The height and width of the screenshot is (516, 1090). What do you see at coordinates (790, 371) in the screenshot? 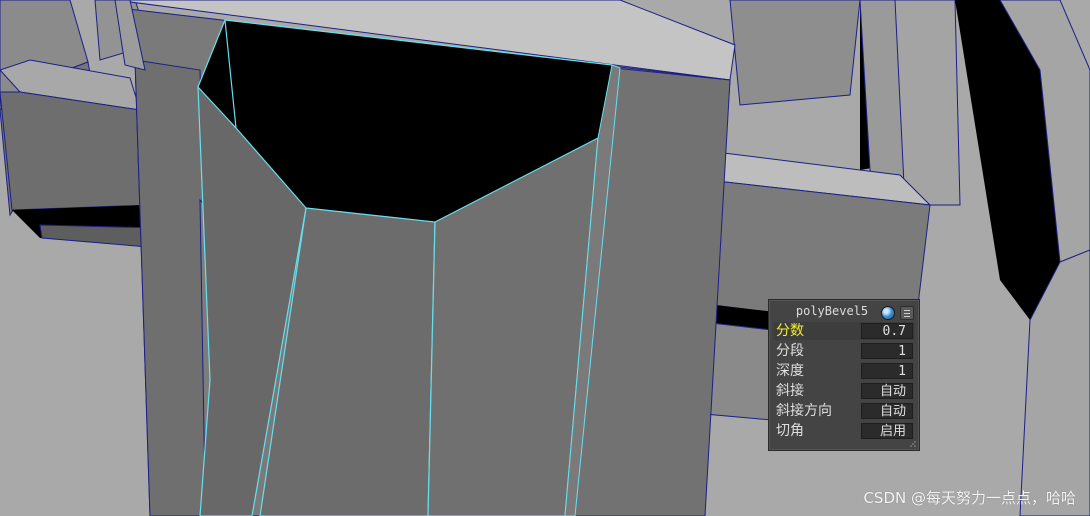
I see `depth-label: 深度` at bounding box center [790, 371].